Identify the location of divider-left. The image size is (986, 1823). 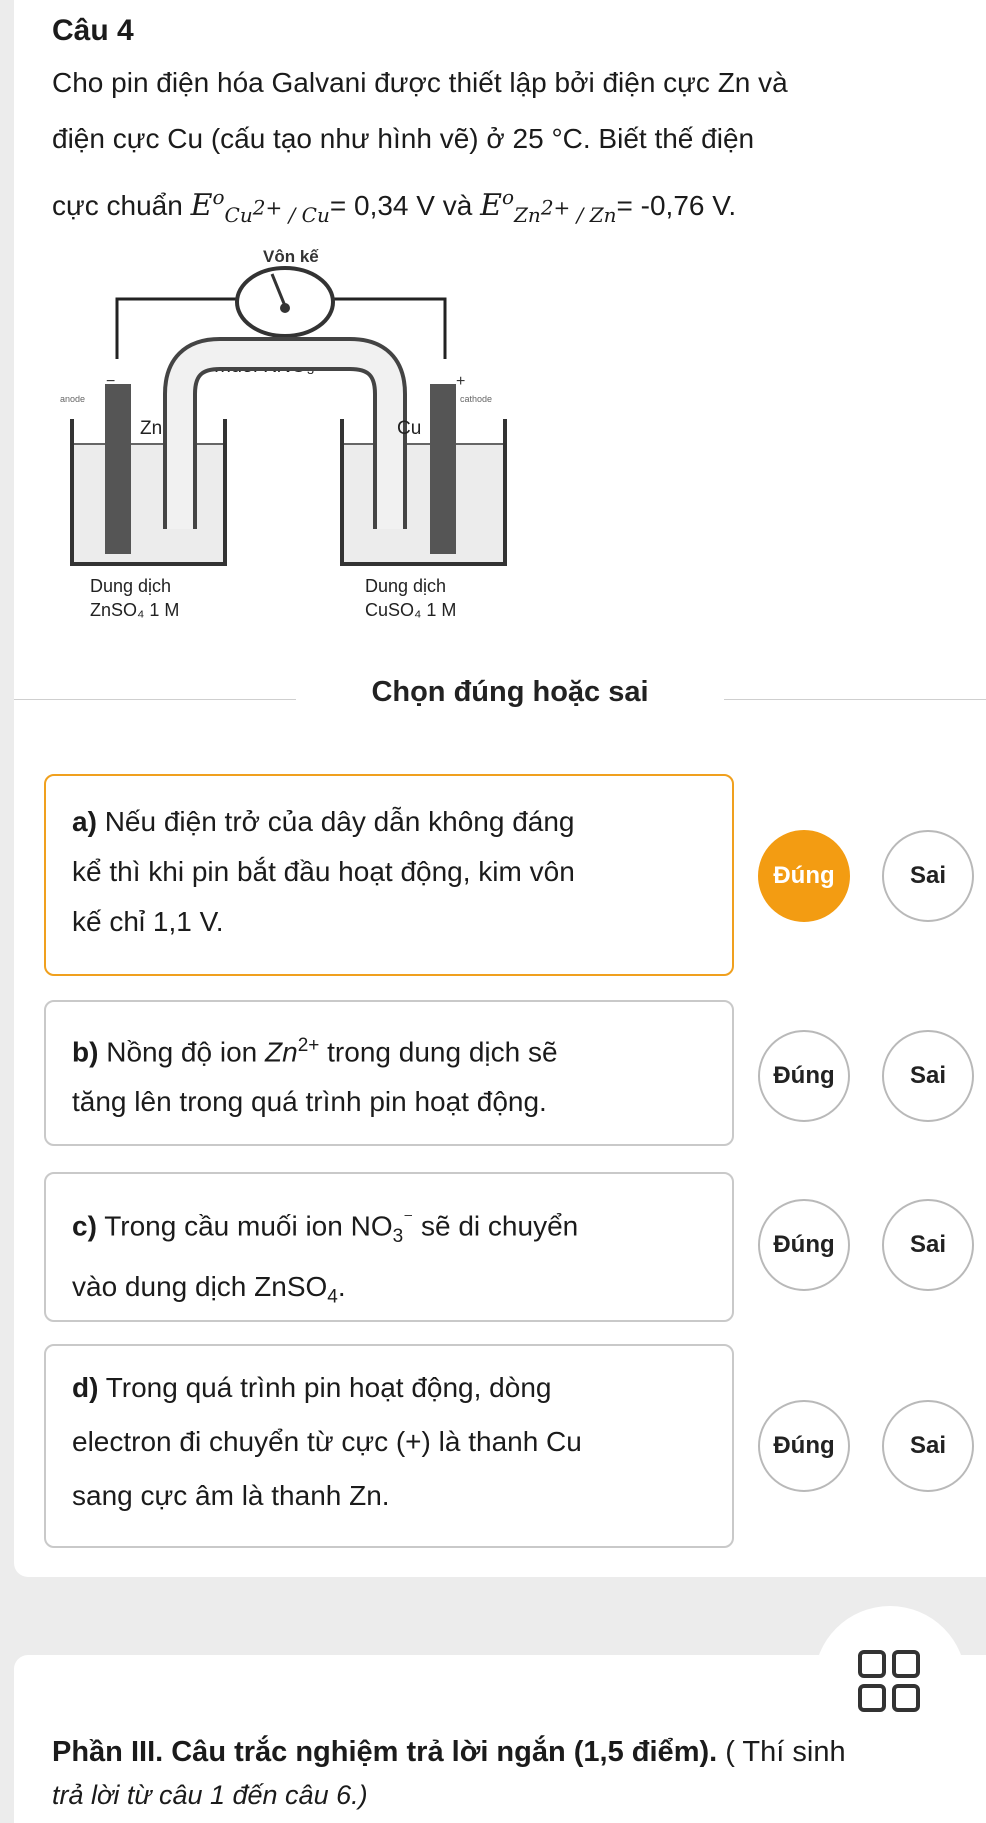
(155, 699).